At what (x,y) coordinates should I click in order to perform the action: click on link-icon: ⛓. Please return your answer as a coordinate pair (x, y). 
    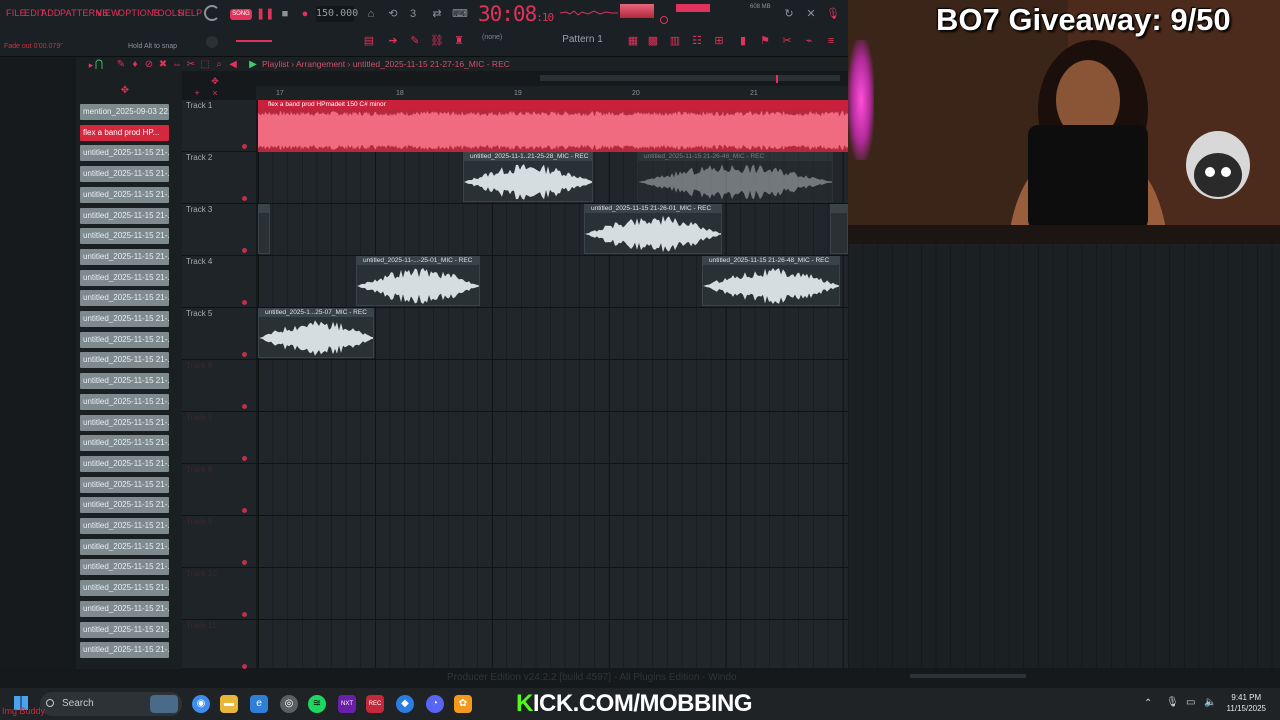
    Looking at the image, I should click on (437, 41).